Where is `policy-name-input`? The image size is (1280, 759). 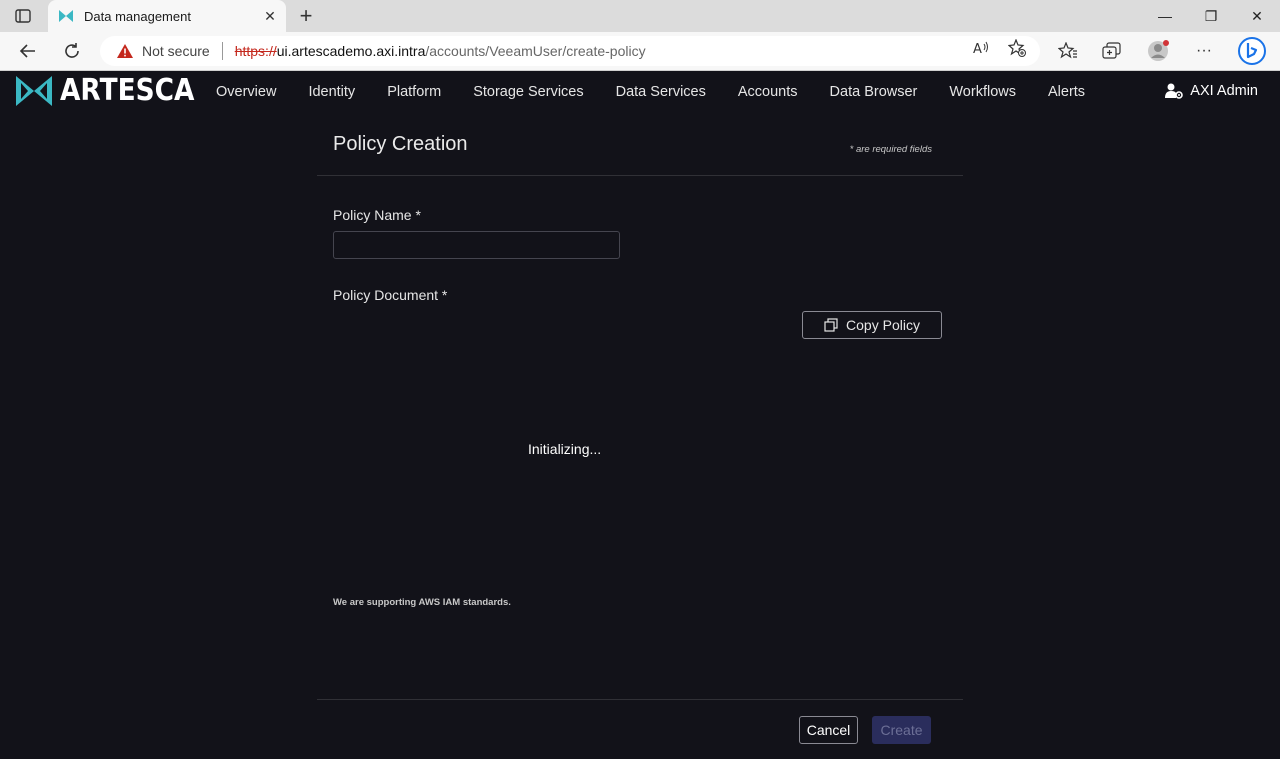 policy-name-input is located at coordinates (476, 245).